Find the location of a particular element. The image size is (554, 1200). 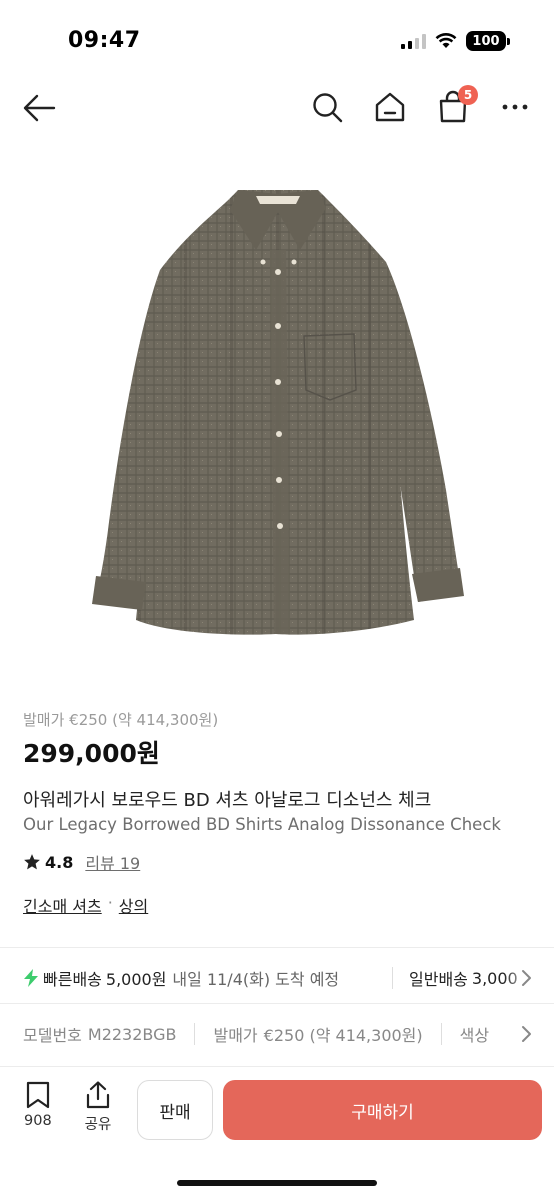

rating-value: 4.8 is located at coordinates (59, 862).